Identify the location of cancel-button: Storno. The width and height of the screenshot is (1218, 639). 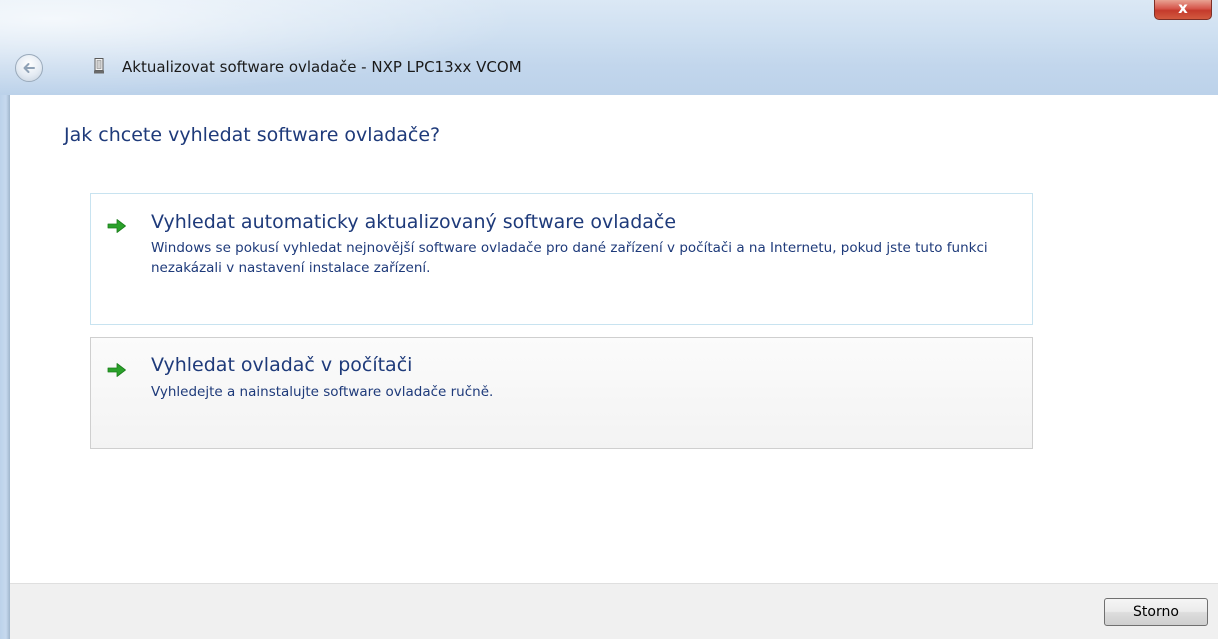
(1156, 612).